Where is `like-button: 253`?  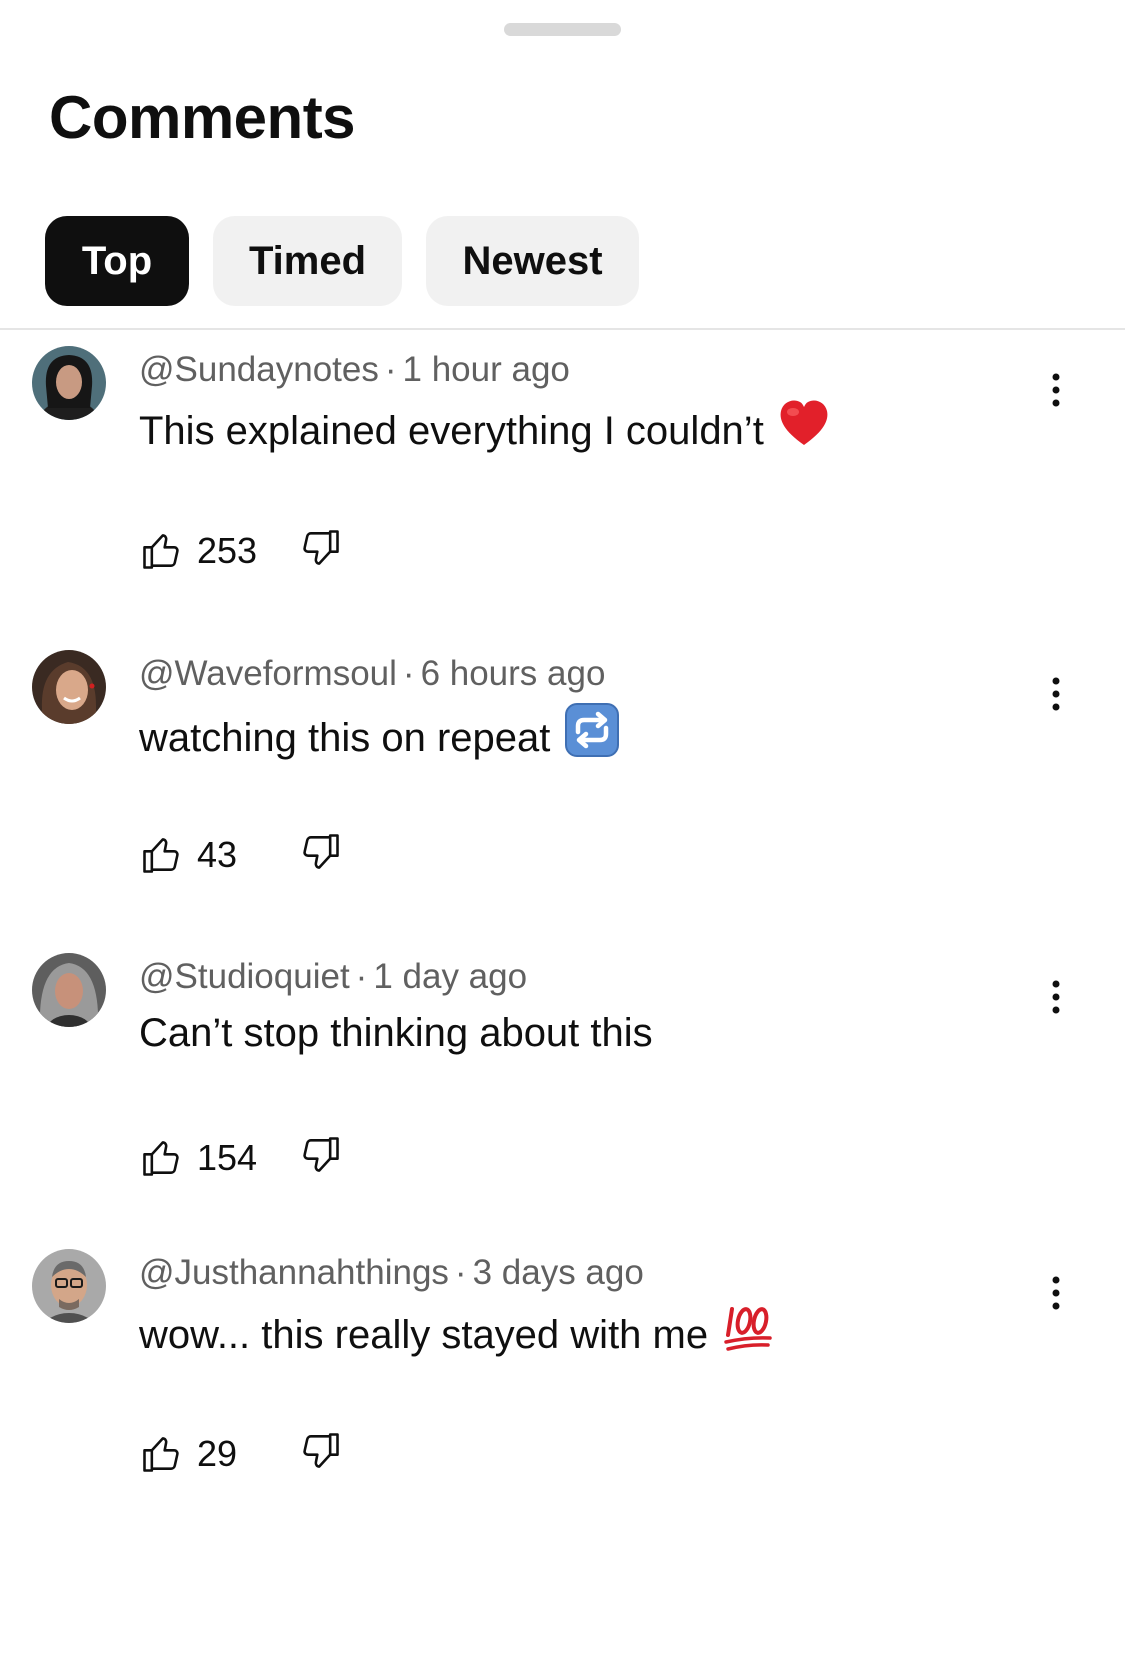 like-button: 253 is located at coordinates (198, 551).